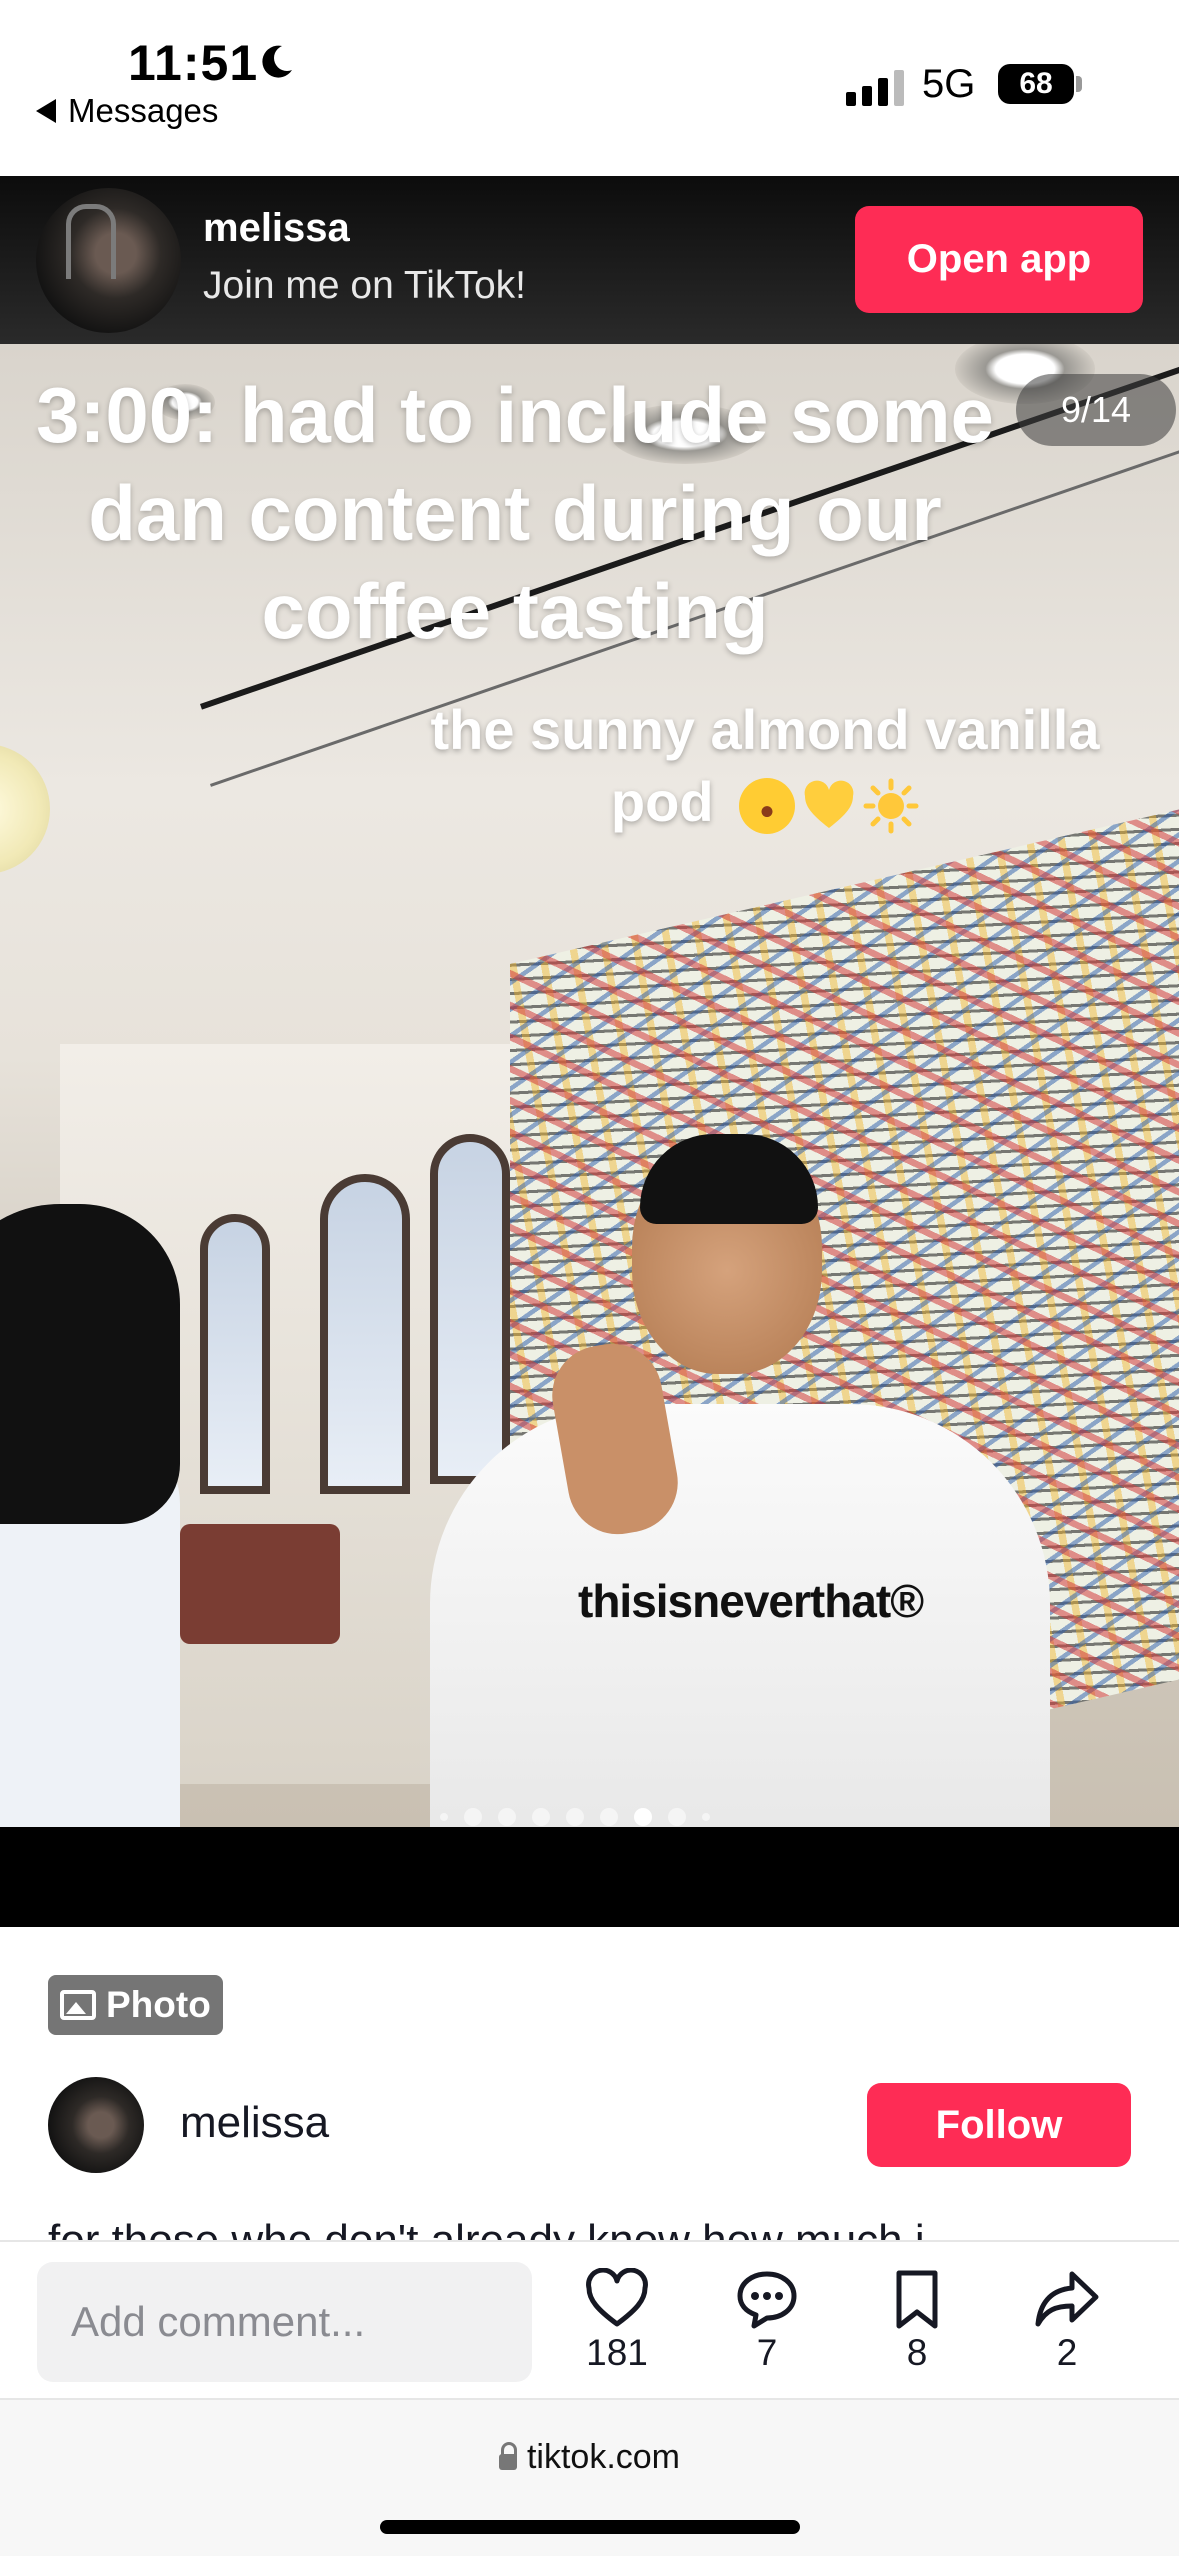  I want to click on like-button: 181, so click(617, 2321).